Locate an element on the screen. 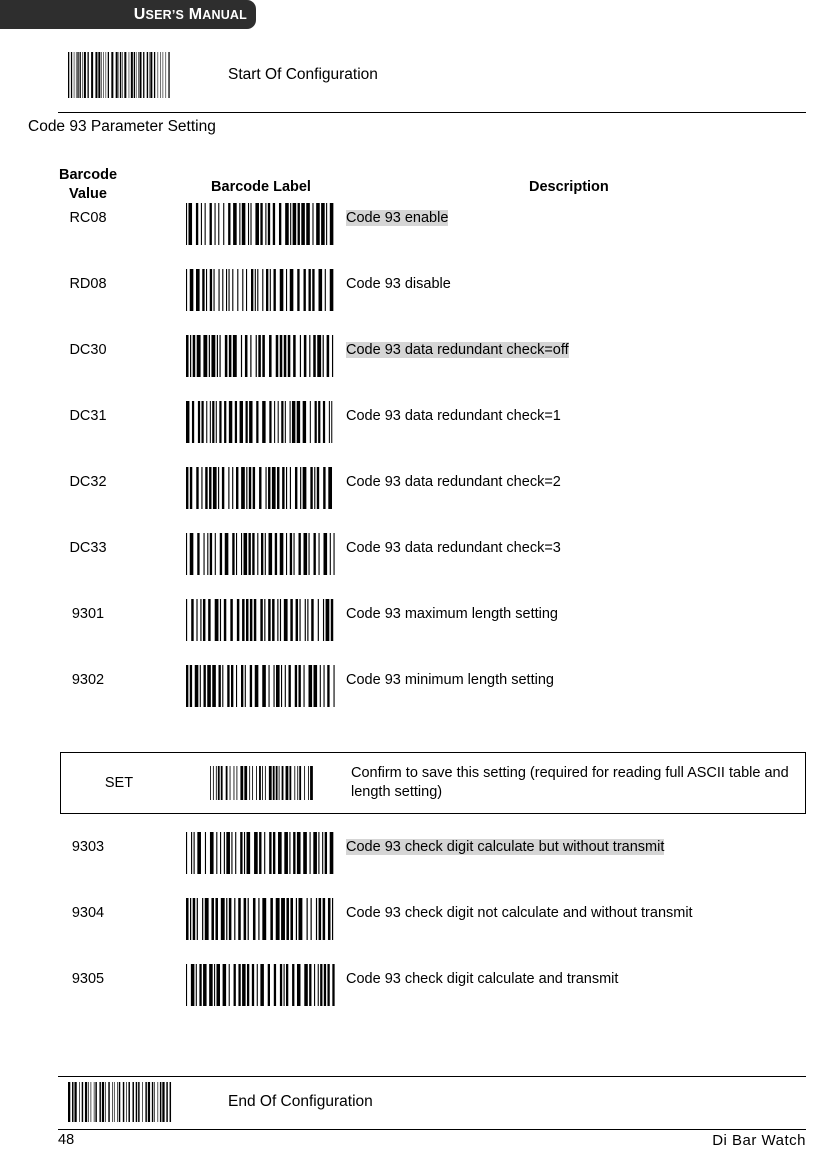 The image size is (828, 1150). row-barcode-value: 9304 is located at coordinates (88, 913).